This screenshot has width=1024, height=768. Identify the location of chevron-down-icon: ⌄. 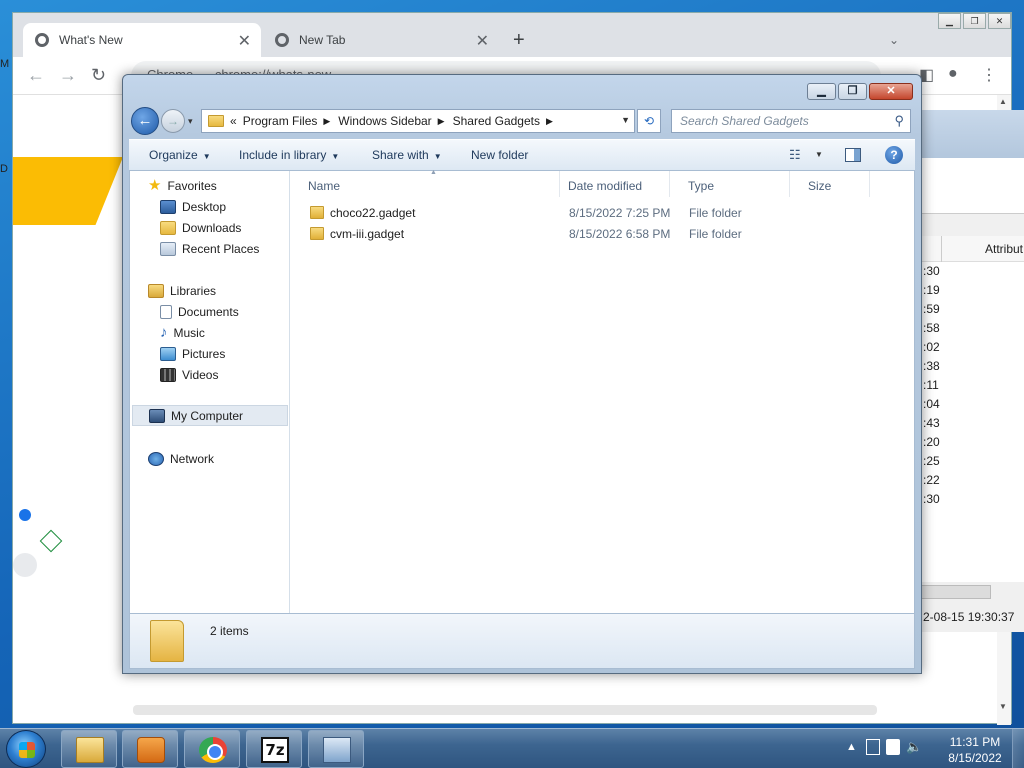
(894, 40).